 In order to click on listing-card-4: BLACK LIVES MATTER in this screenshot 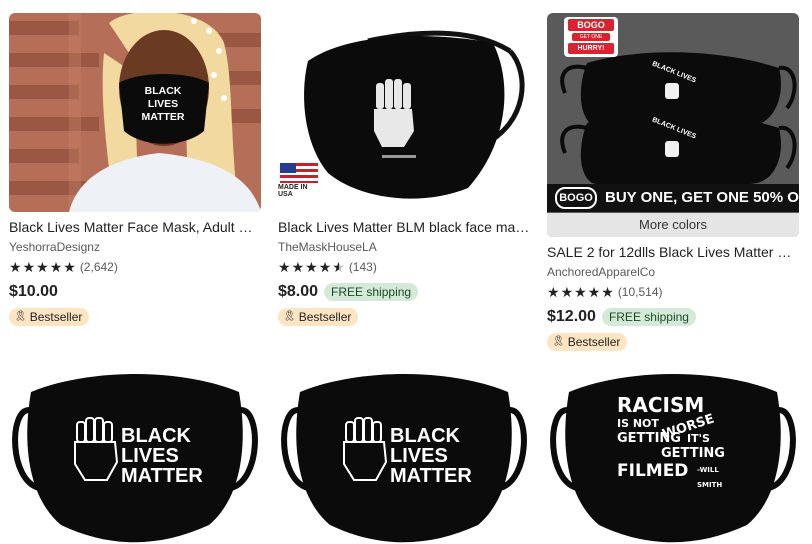, I will do `click(135, 457)`.